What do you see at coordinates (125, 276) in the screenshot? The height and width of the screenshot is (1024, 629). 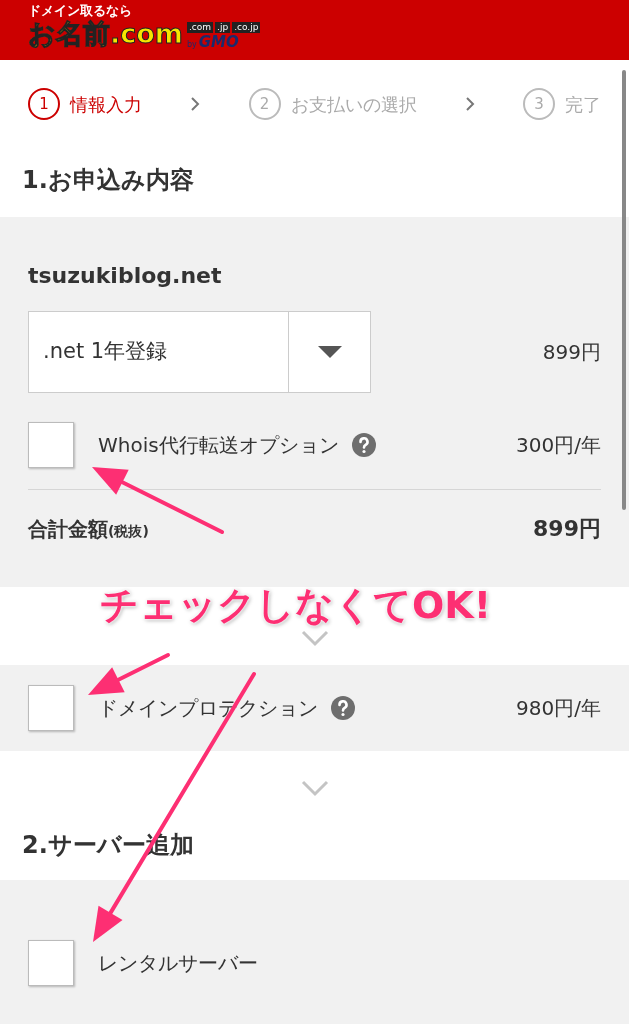 I see `domain-name: tsuzukiblog.net` at bounding box center [125, 276].